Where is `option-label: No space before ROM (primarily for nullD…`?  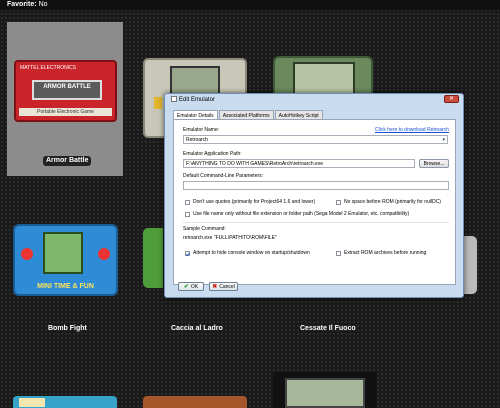 option-label: No space before ROM (primarily for nullD… is located at coordinates (392, 202).